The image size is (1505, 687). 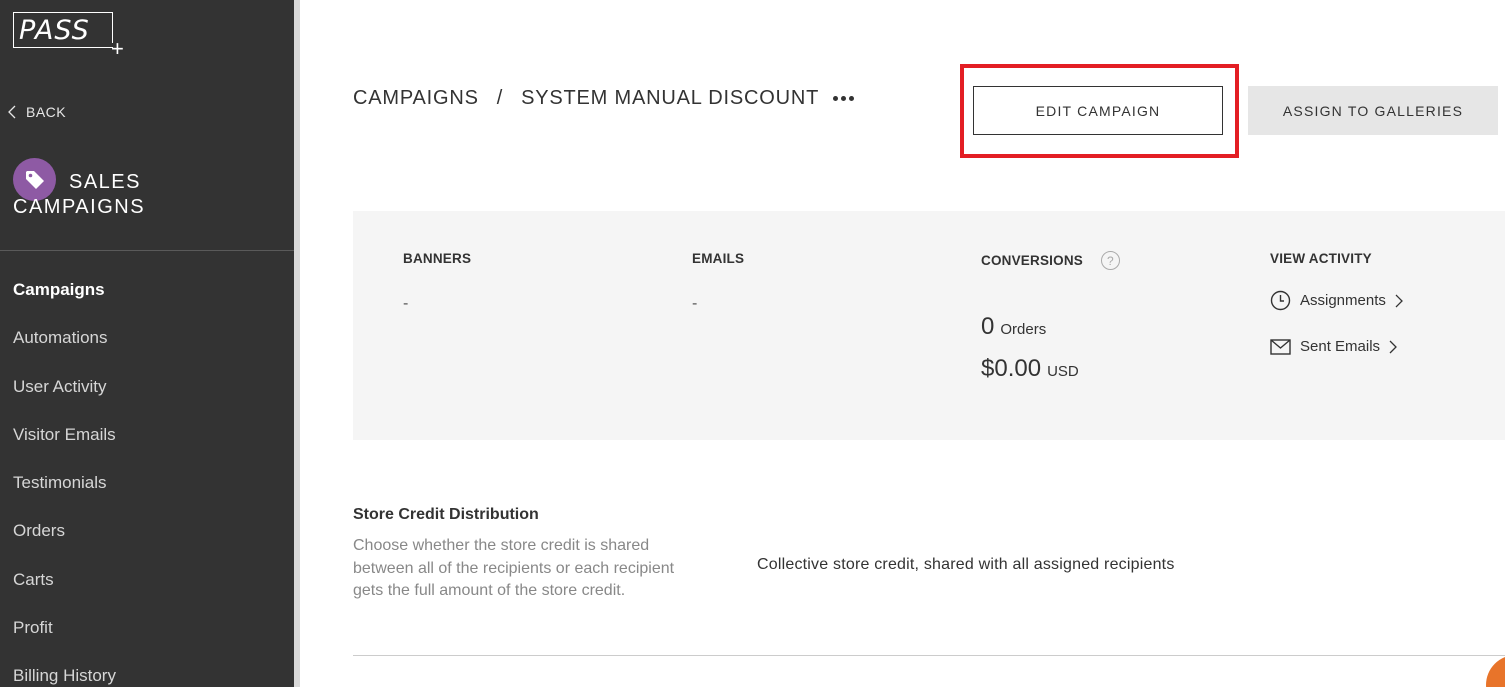 What do you see at coordinates (297, 343) in the screenshot?
I see `sidebar-scrollbar` at bounding box center [297, 343].